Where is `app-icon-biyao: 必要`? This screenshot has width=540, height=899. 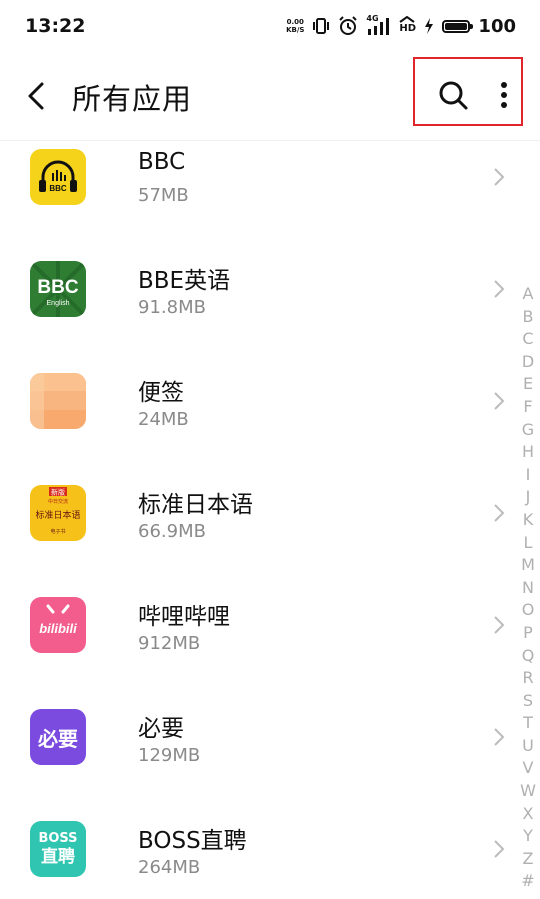
app-icon-biyao: 必要 is located at coordinates (58, 737).